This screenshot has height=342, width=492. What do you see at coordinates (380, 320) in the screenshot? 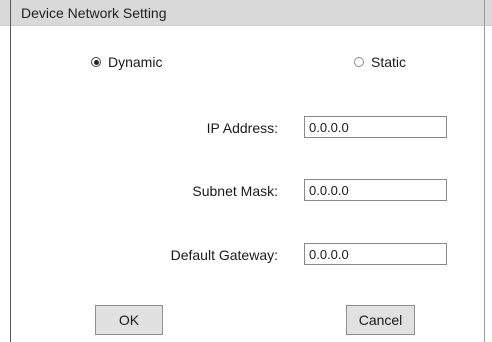
I see `cancel-button: Cancel` at bounding box center [380, 320].